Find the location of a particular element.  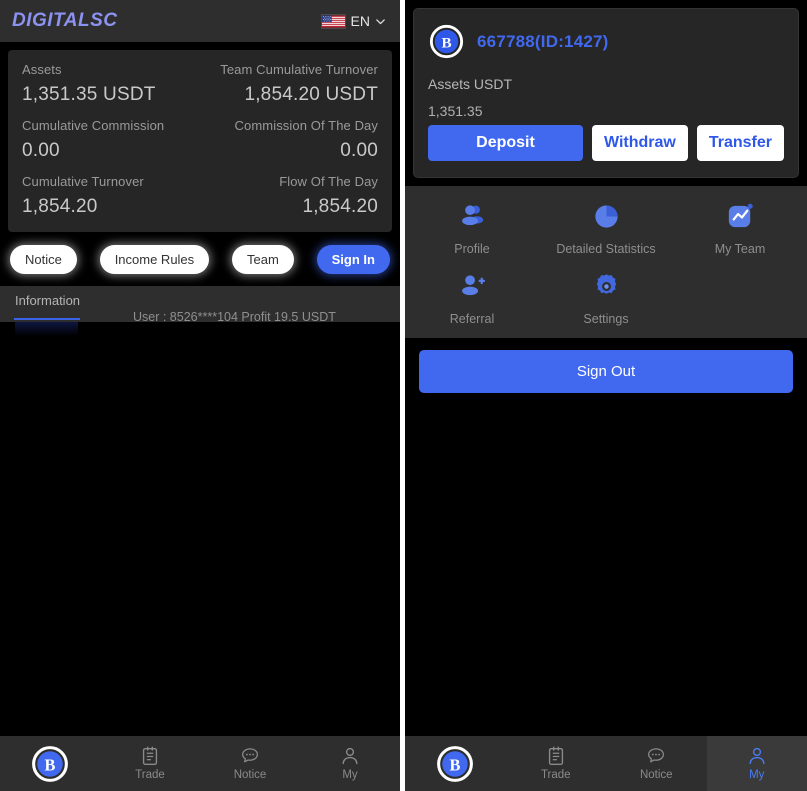

sign-in-button: Sign In is located at coordinates (353, 259).